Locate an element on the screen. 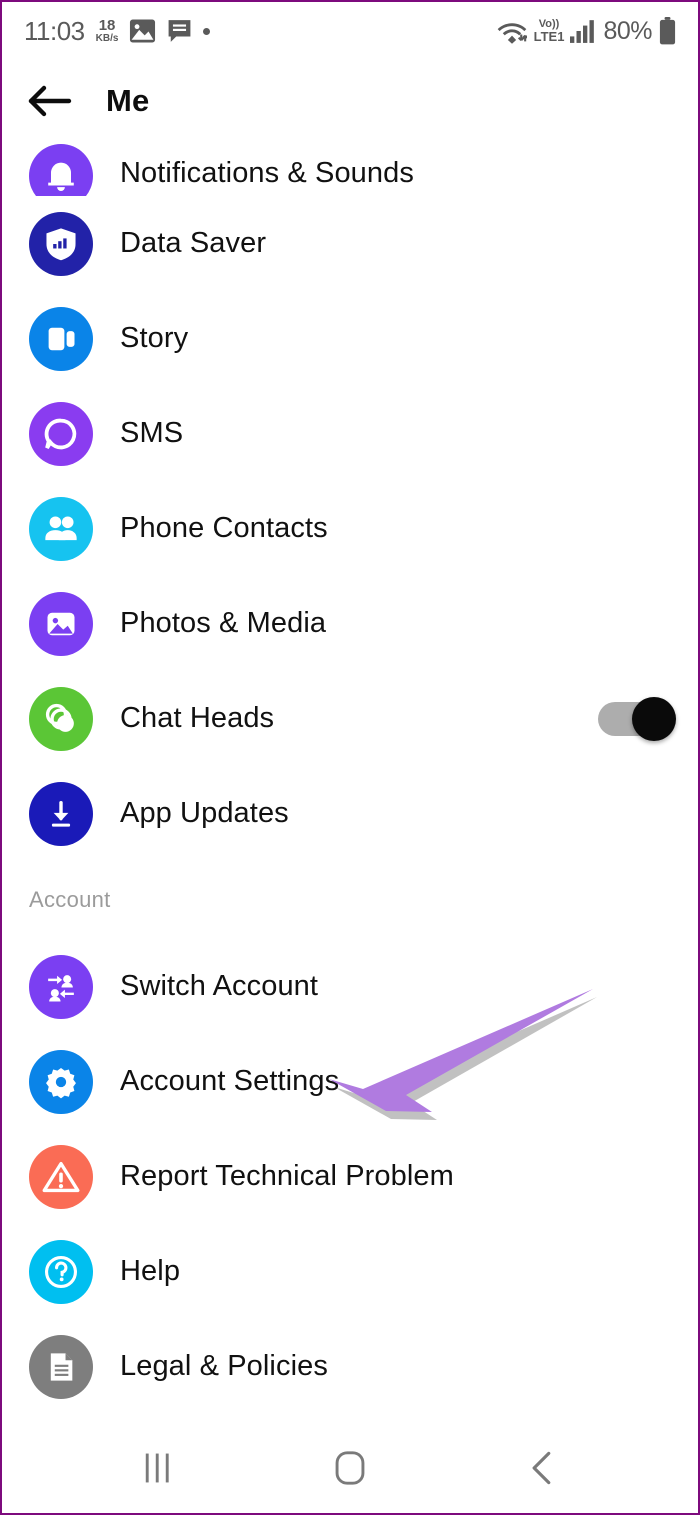  list-item-label: Account Settings is located at coordinates (230, 1081).